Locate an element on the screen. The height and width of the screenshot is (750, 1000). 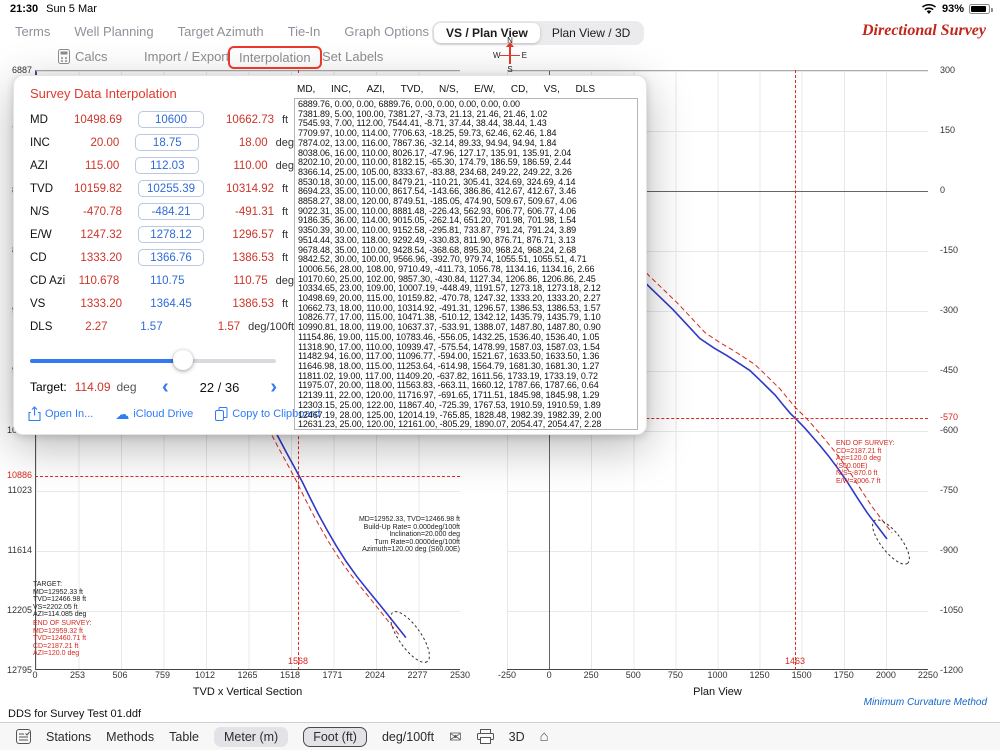
interp-row: TVD 10159.82 10255.39 10314.92 ft is located at coordinates (154, 188).